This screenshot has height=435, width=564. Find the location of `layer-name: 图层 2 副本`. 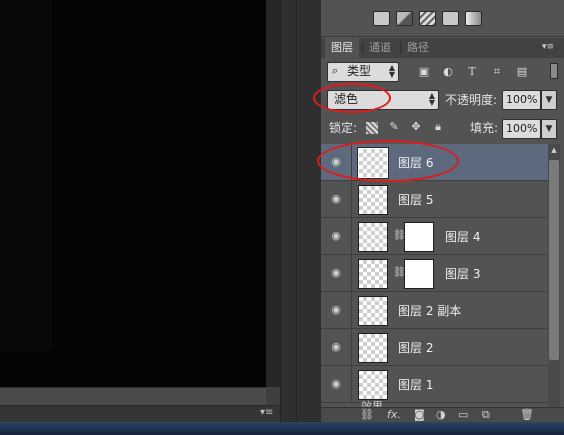

layer-name: 图层 2 副本 is located at coordinates (429, 310).